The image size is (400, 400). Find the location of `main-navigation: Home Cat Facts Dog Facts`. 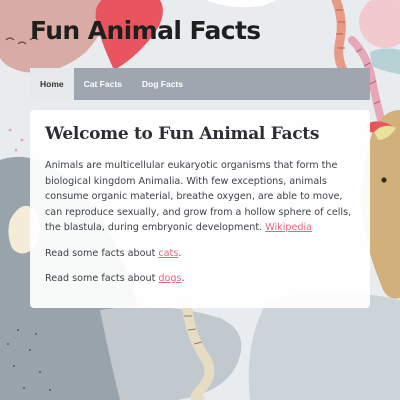

main-navigation: Home Cat Facts Dog Facts is located at coordinates (200, 84).